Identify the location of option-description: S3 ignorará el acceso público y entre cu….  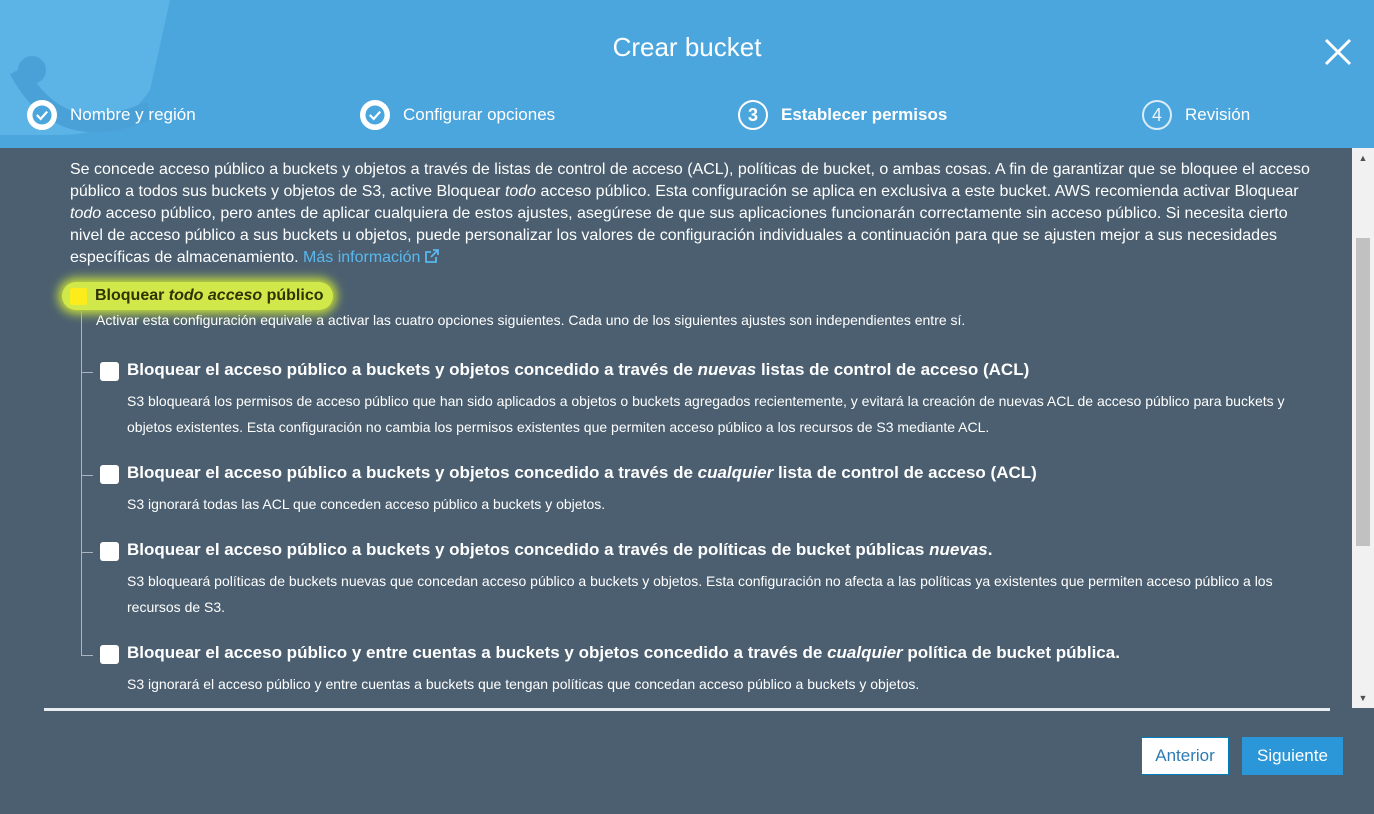
(523, 684).